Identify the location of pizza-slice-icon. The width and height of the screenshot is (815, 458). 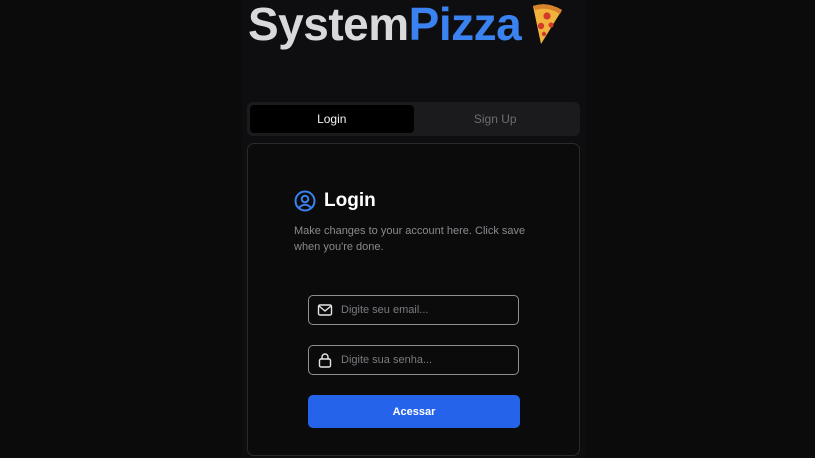
(547, 24).